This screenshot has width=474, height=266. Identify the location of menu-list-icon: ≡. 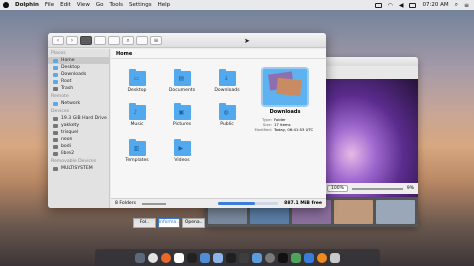
(466, 5).